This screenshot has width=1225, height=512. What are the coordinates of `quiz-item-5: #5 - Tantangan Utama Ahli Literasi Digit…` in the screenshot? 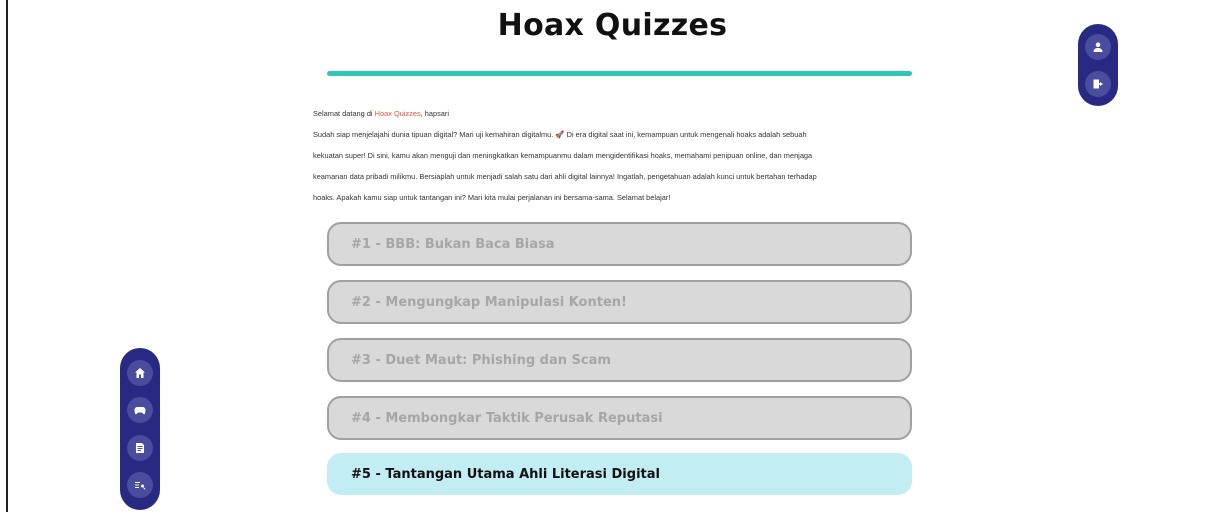 It's located at (619, 474).